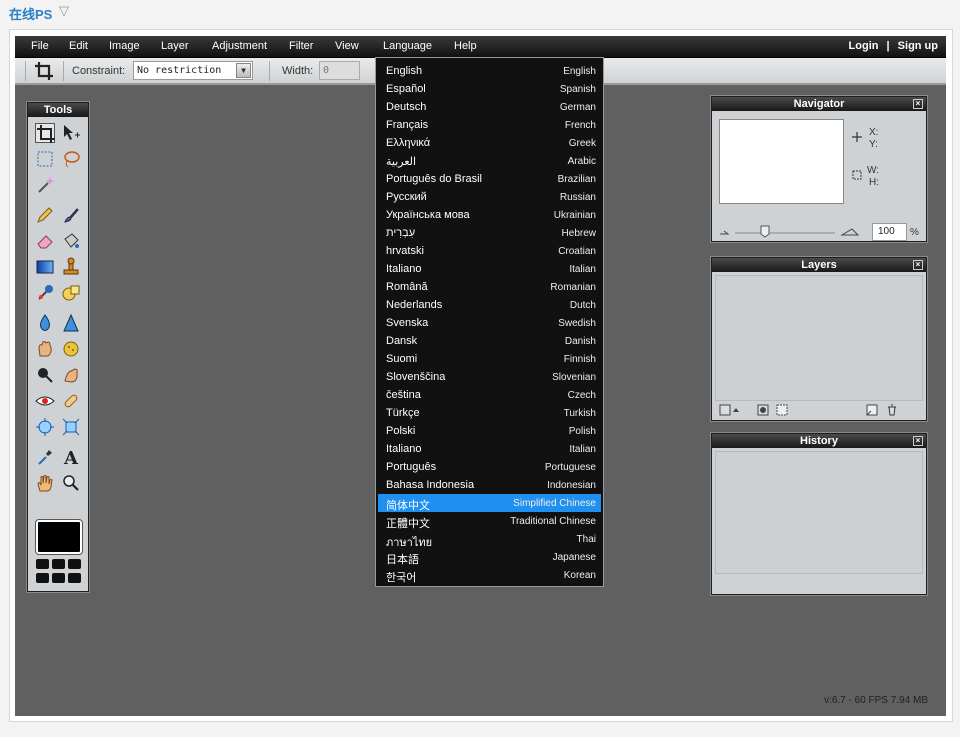 Image resolution: width=960 pixels, height=737 pixels. I want to click on zoom-icon, so click(71, 483).